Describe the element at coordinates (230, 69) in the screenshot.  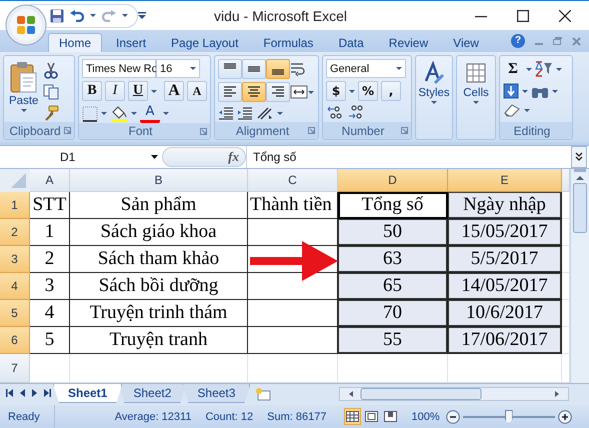
I see `top-align-button` at that location.